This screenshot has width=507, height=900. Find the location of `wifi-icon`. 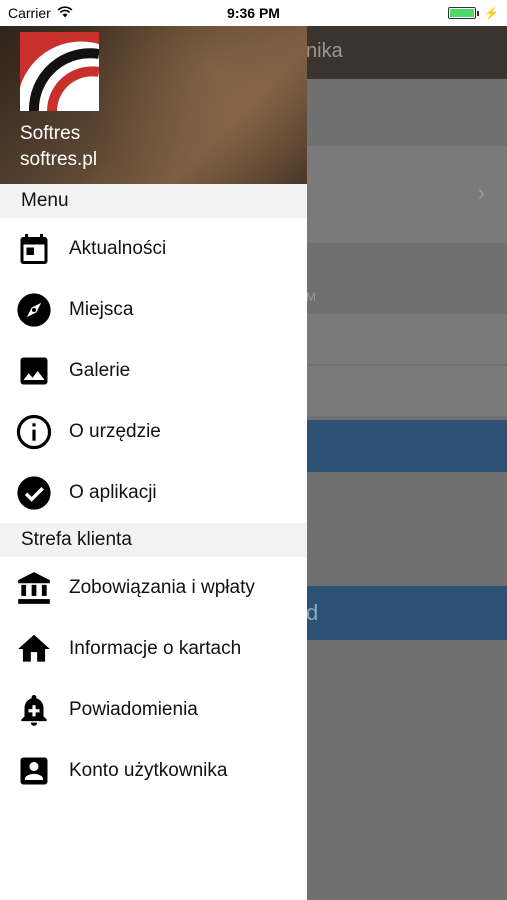

wifi-icon is located at coordinates (65, 13).